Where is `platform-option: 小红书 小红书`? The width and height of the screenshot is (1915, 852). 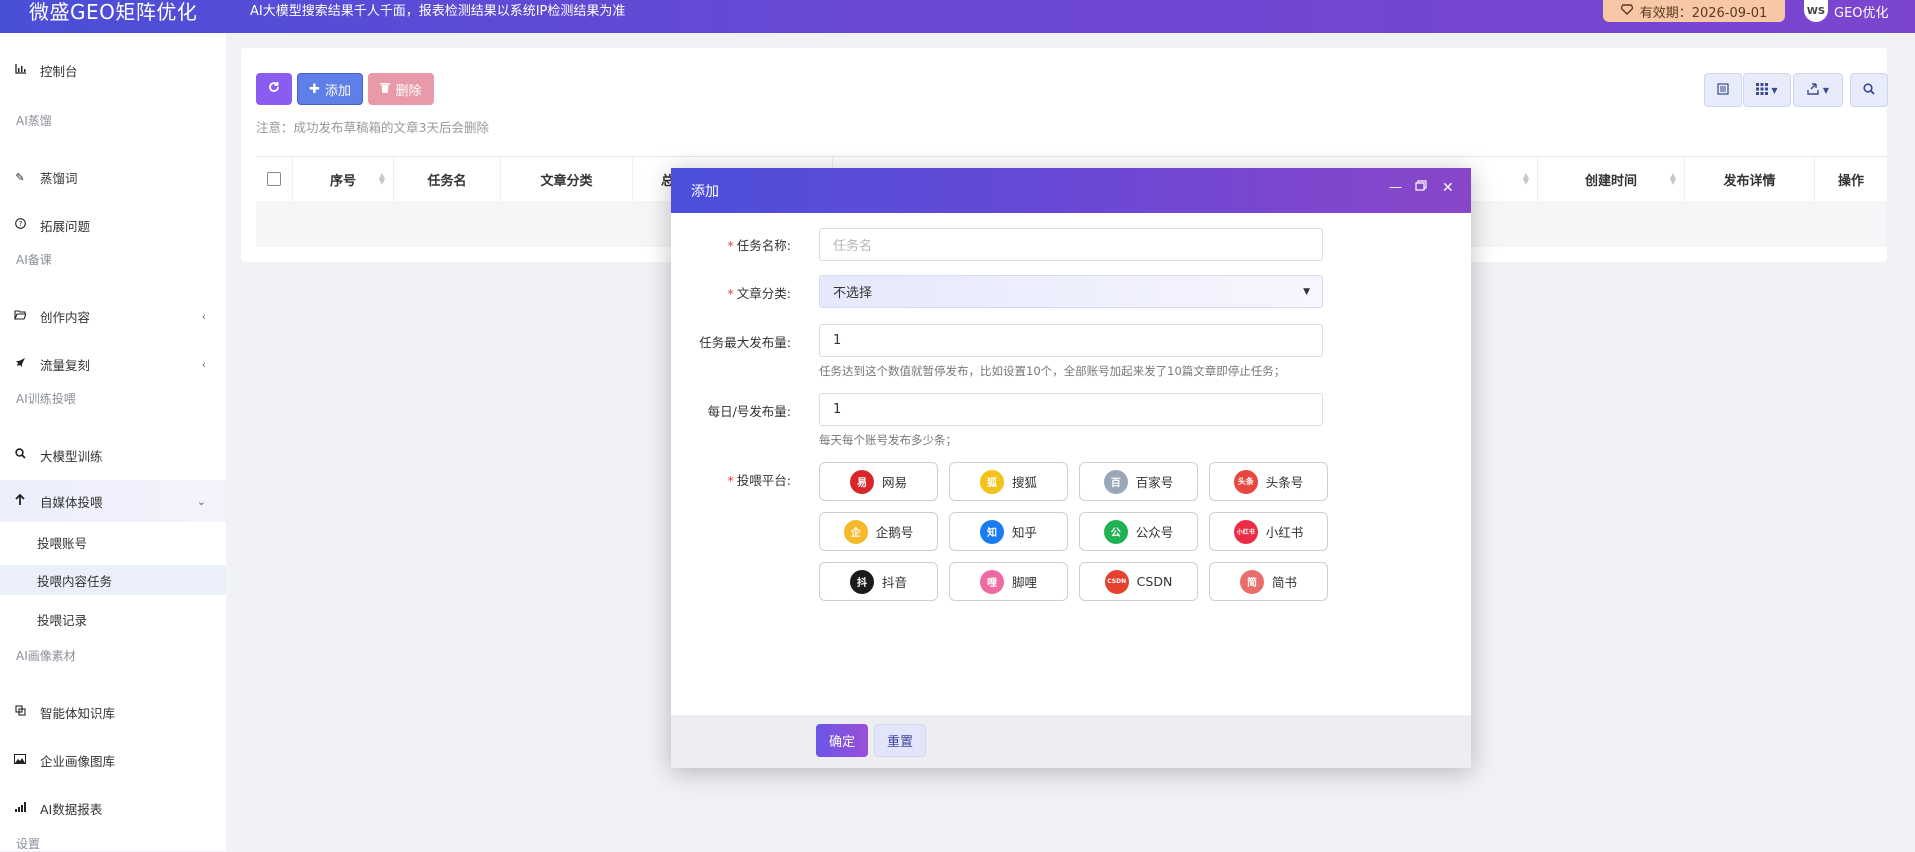
platform-option: 小红书 小红书 is located at coordinates (1268, 531).